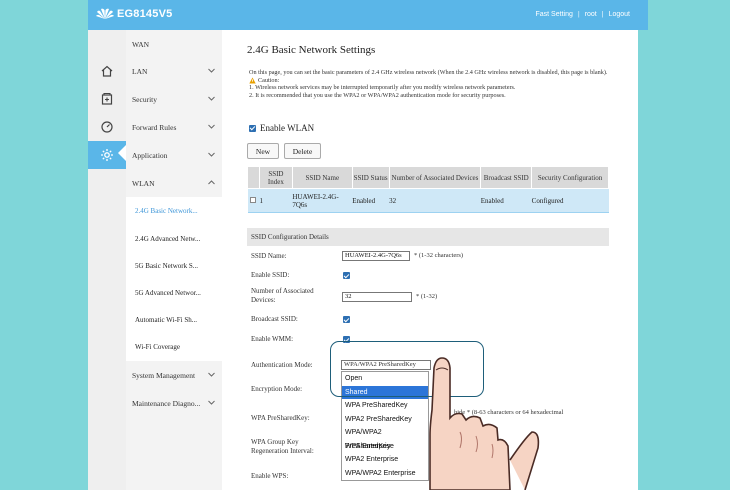 The image size is (730, 490). What do you see at coordinates (272, 339) in the screenshot?
I see `enable-wmm-label: Enable WMM:` at bounding box center [272, 339].